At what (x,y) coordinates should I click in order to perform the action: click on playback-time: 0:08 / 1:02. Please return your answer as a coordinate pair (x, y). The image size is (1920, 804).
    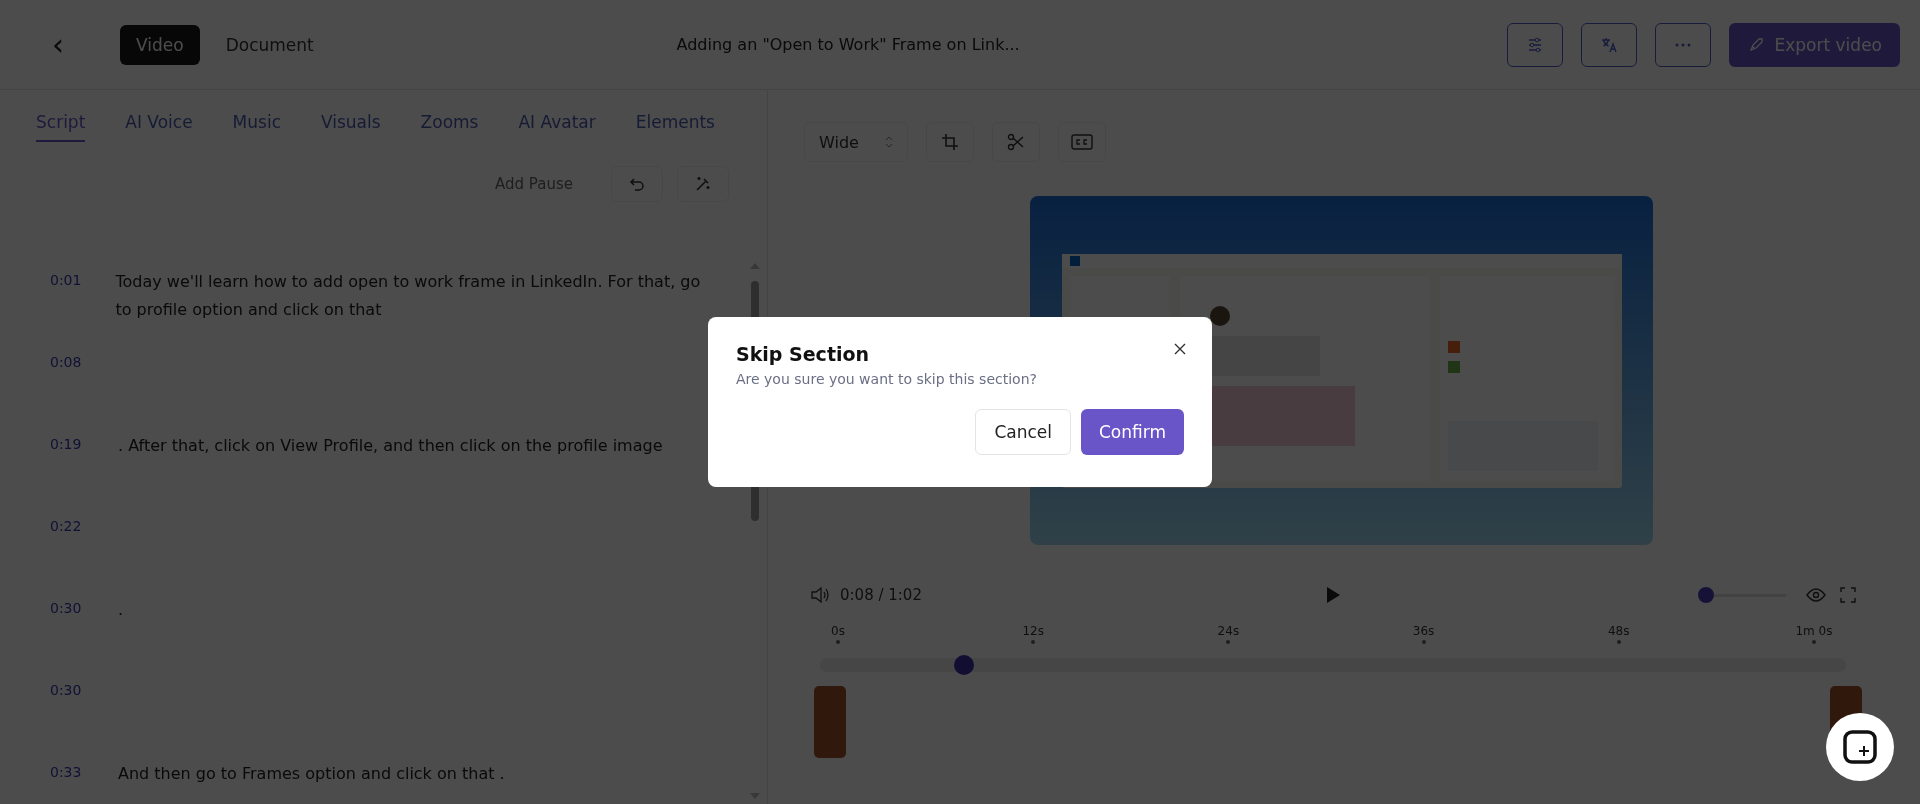
    Looking at the image, I should click on (881, 595).